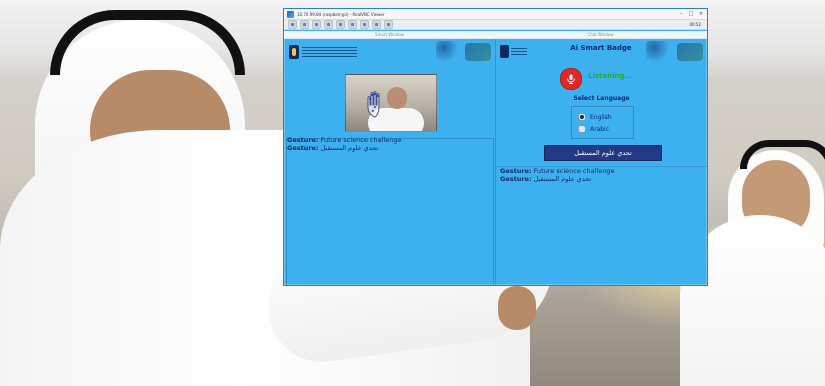 This screenshot has height=386, width=825. I want to click on gesture-log-panel, so click(390, 211).